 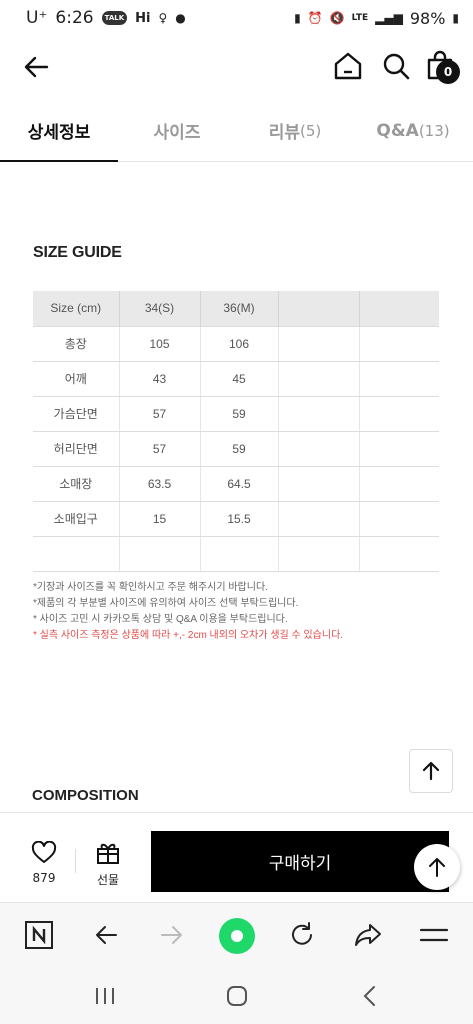 What do you see at coordinates (302, 935) in the screenshot?
I see `refresh-button` at bounding box center [302, 935].